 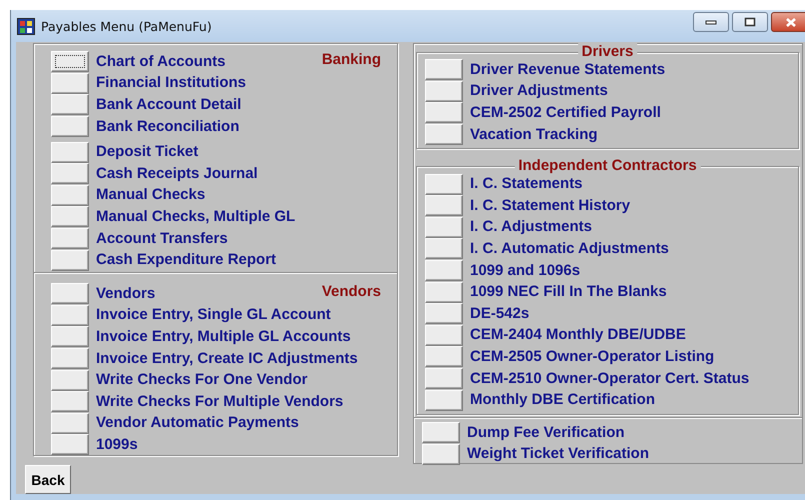 I want to click on section-title: Independent Contractors, so click(x=607, y=166).